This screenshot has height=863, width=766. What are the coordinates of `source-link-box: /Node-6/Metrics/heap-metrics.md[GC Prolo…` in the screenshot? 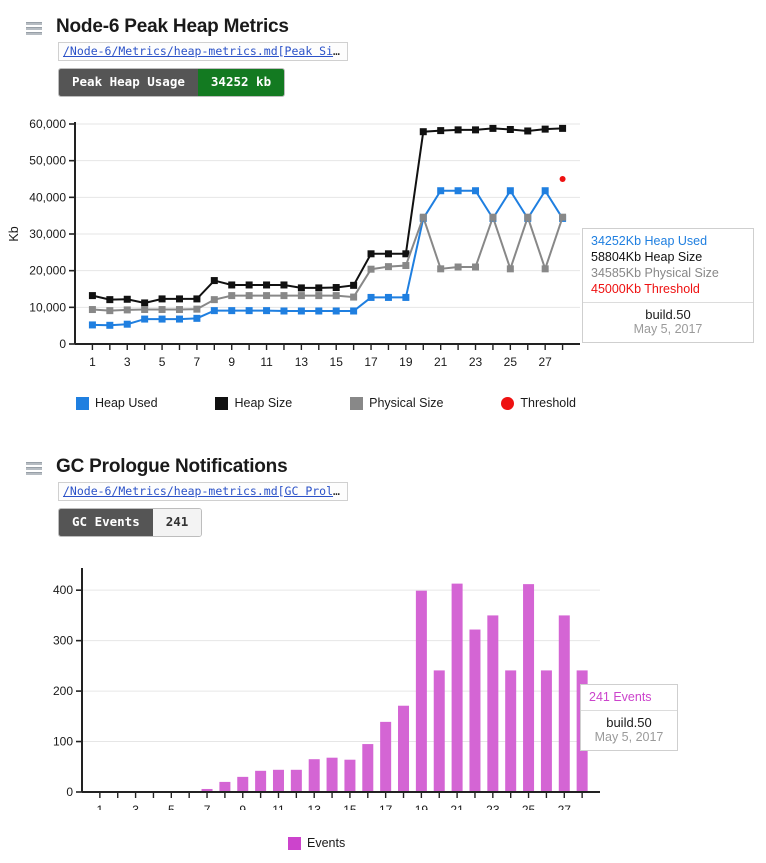 It's located at (203, 491).